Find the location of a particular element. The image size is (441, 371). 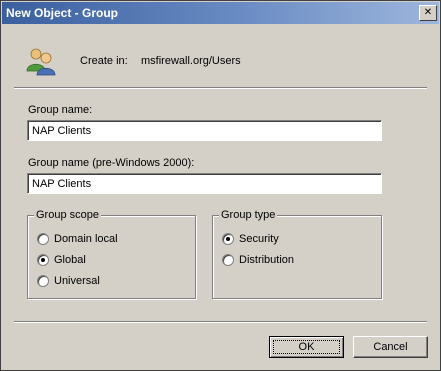

group-name-label: Group name: is located at coordinates (60, 110).